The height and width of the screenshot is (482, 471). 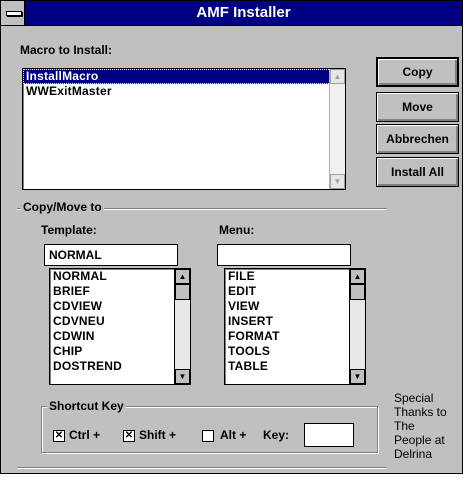 I want to click on window-title: AMF Installer, so click(x=243, y=12).